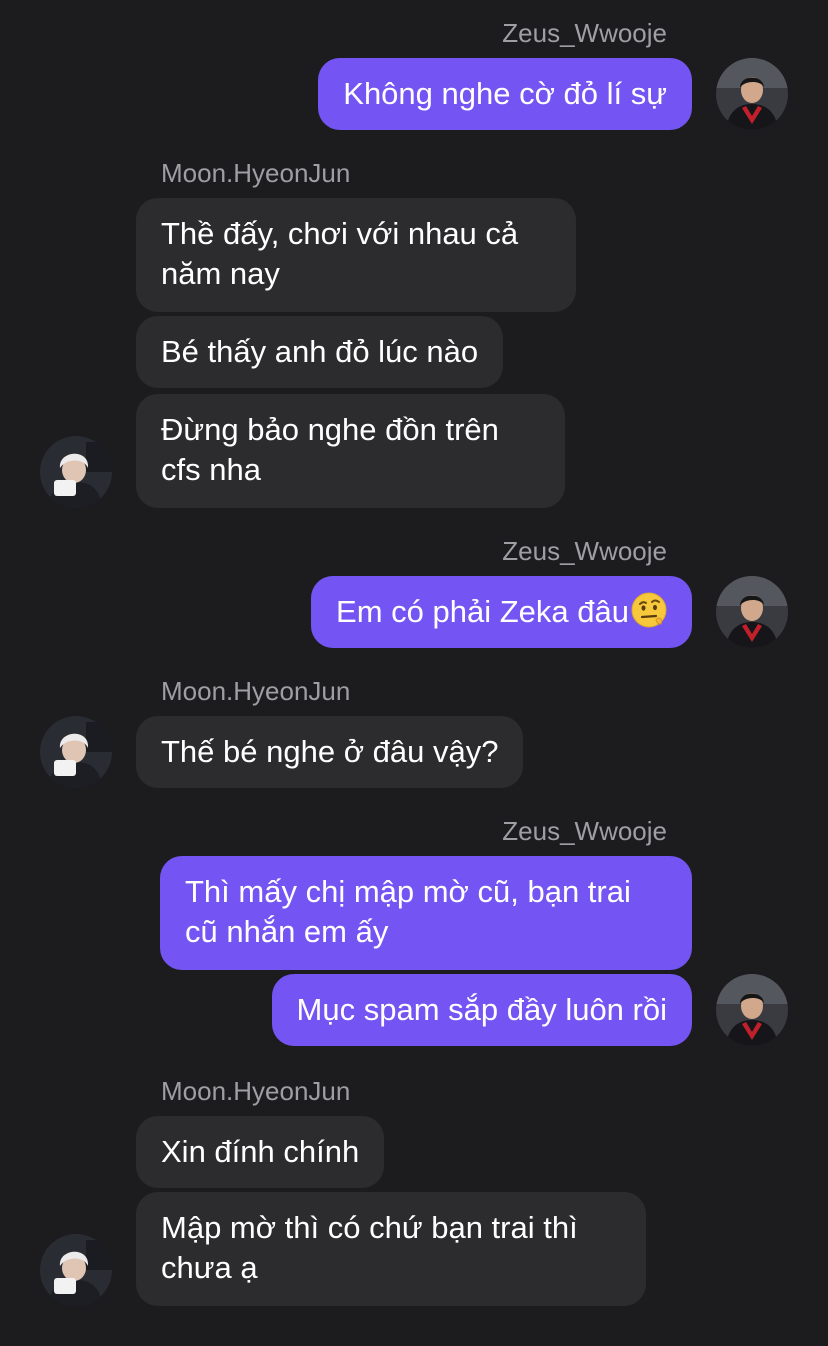 Image resolution: width=828 pixels, height=1346 pixels. Describe the element at coordinates (260, 1152) in the screenshot. I see `incoming-message: Xin đính chính` at that location.